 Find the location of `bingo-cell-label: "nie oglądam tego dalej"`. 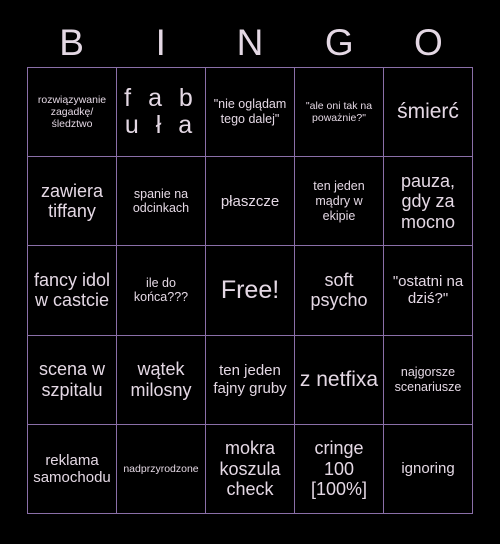

bingo-cell-label: "nie oglądam tego dalej" is located at coordinates (250, 112).